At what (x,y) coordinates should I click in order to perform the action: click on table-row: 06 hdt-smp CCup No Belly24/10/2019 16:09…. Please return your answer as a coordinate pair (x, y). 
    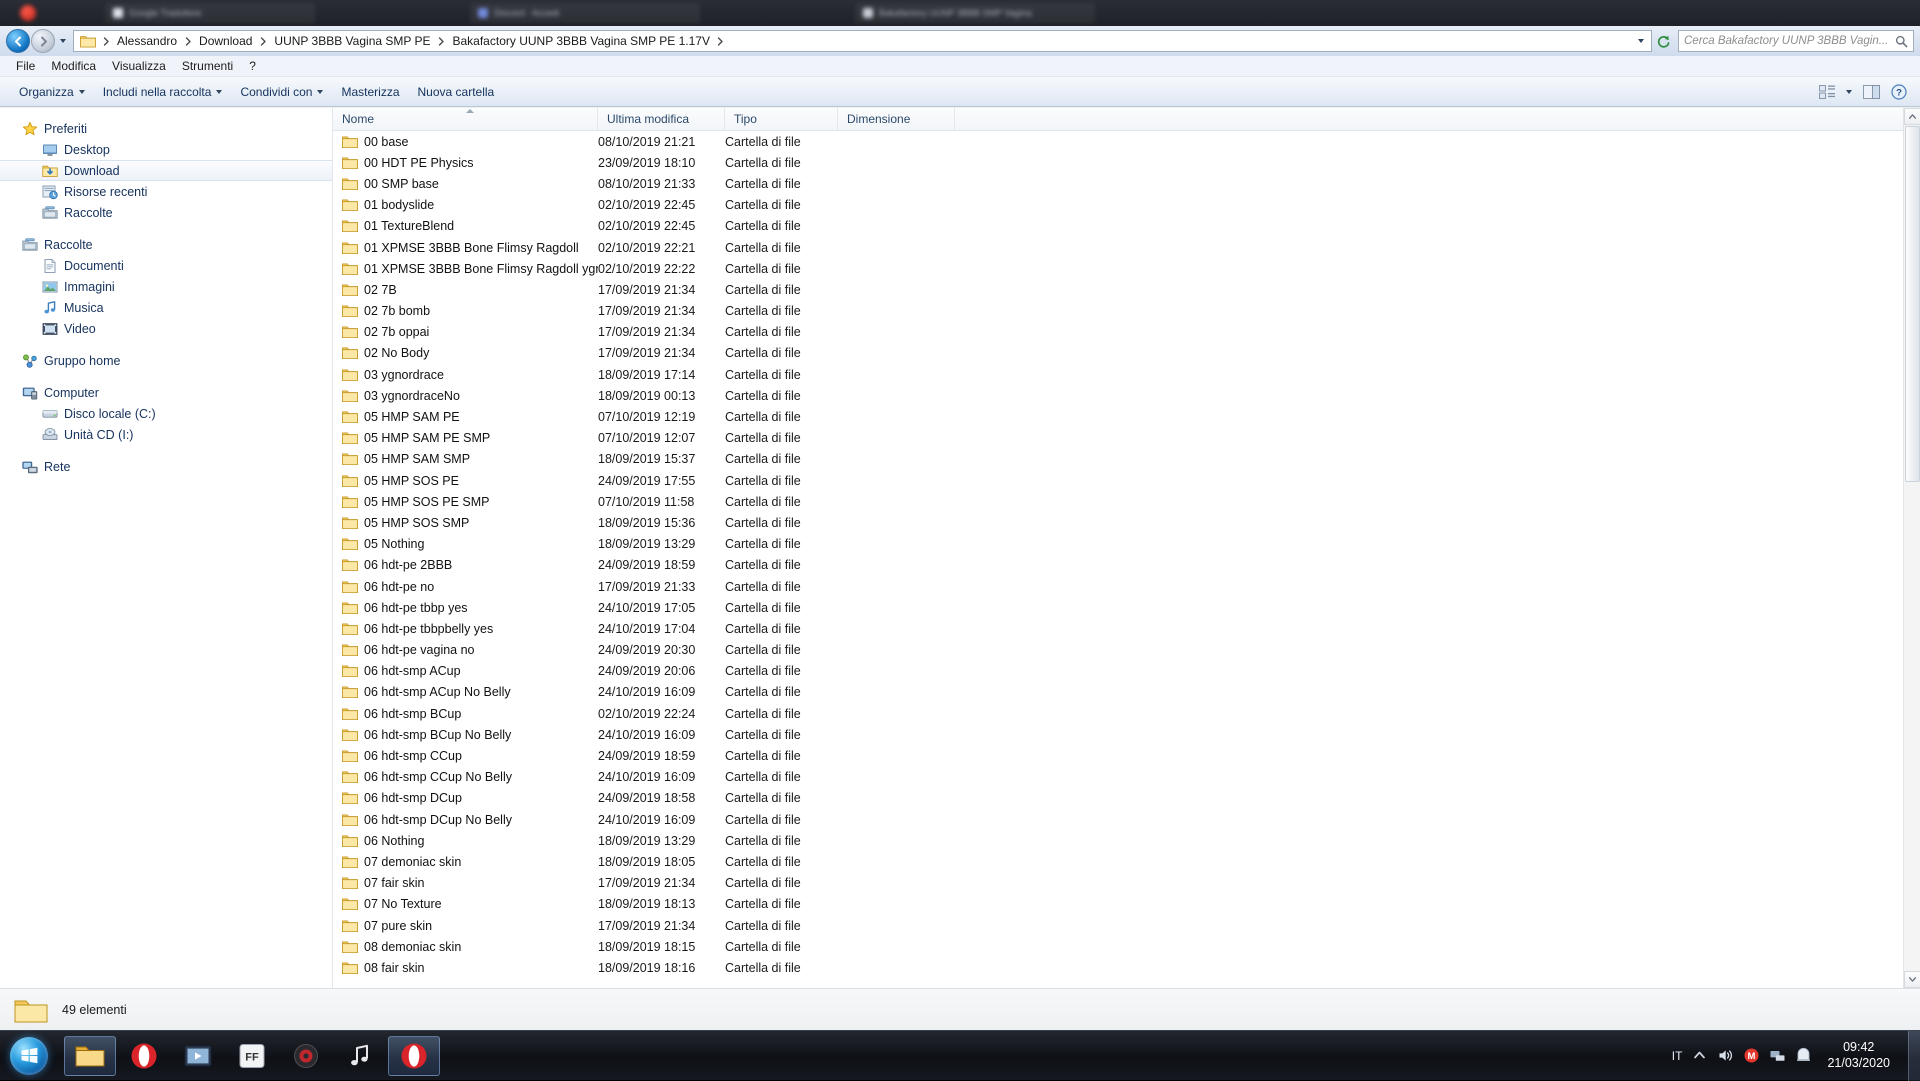
    Looking at the image, I should click on (1126, 777).